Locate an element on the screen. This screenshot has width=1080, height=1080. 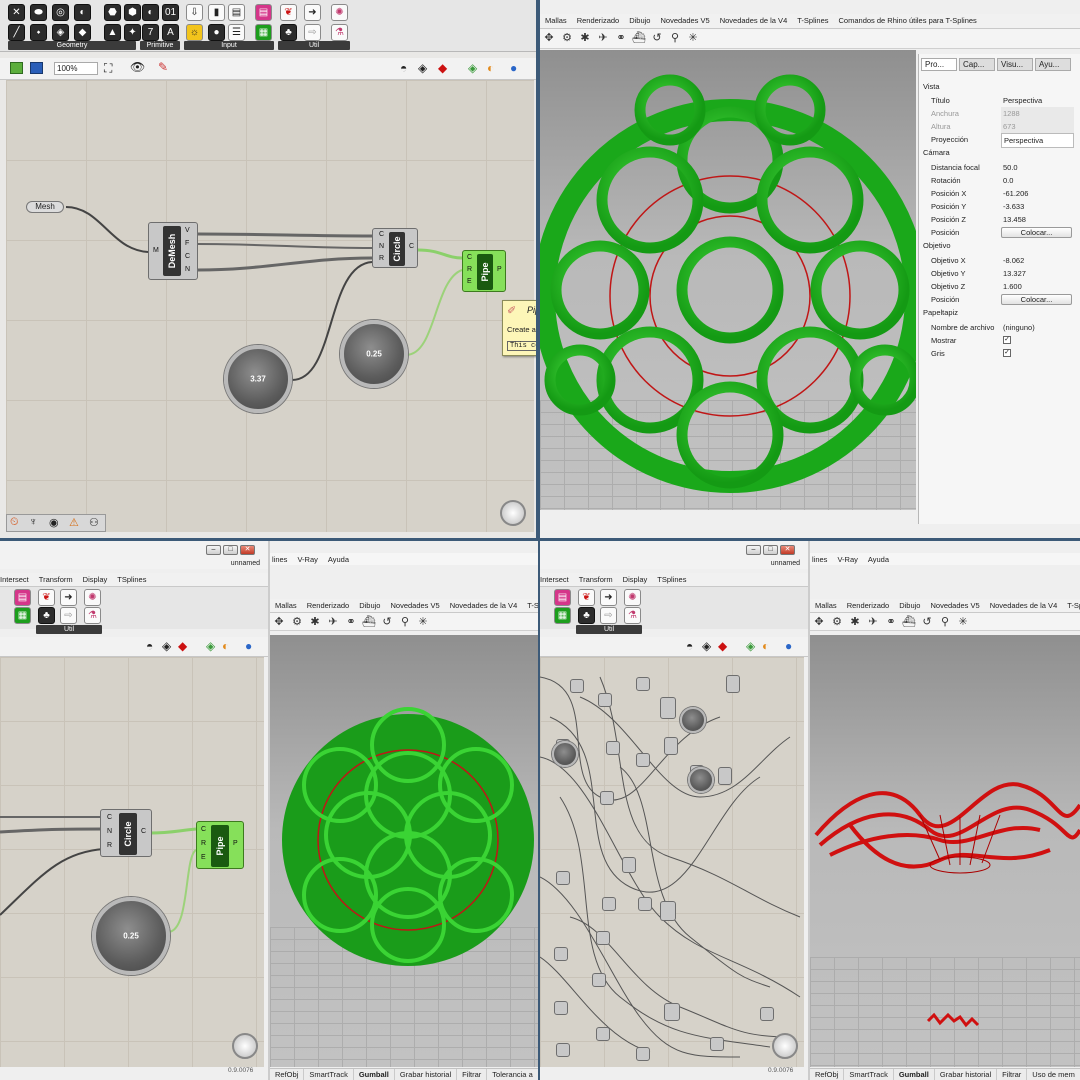
pipe-component: C R E Pipe P is located at coordinates (484, 271).